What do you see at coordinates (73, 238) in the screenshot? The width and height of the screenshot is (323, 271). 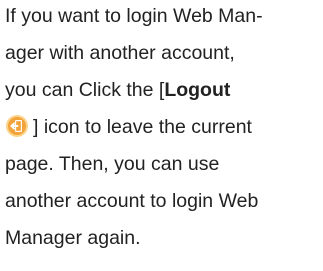 I see `text-line-7: Manager again.` at bounding box center [73, 238].